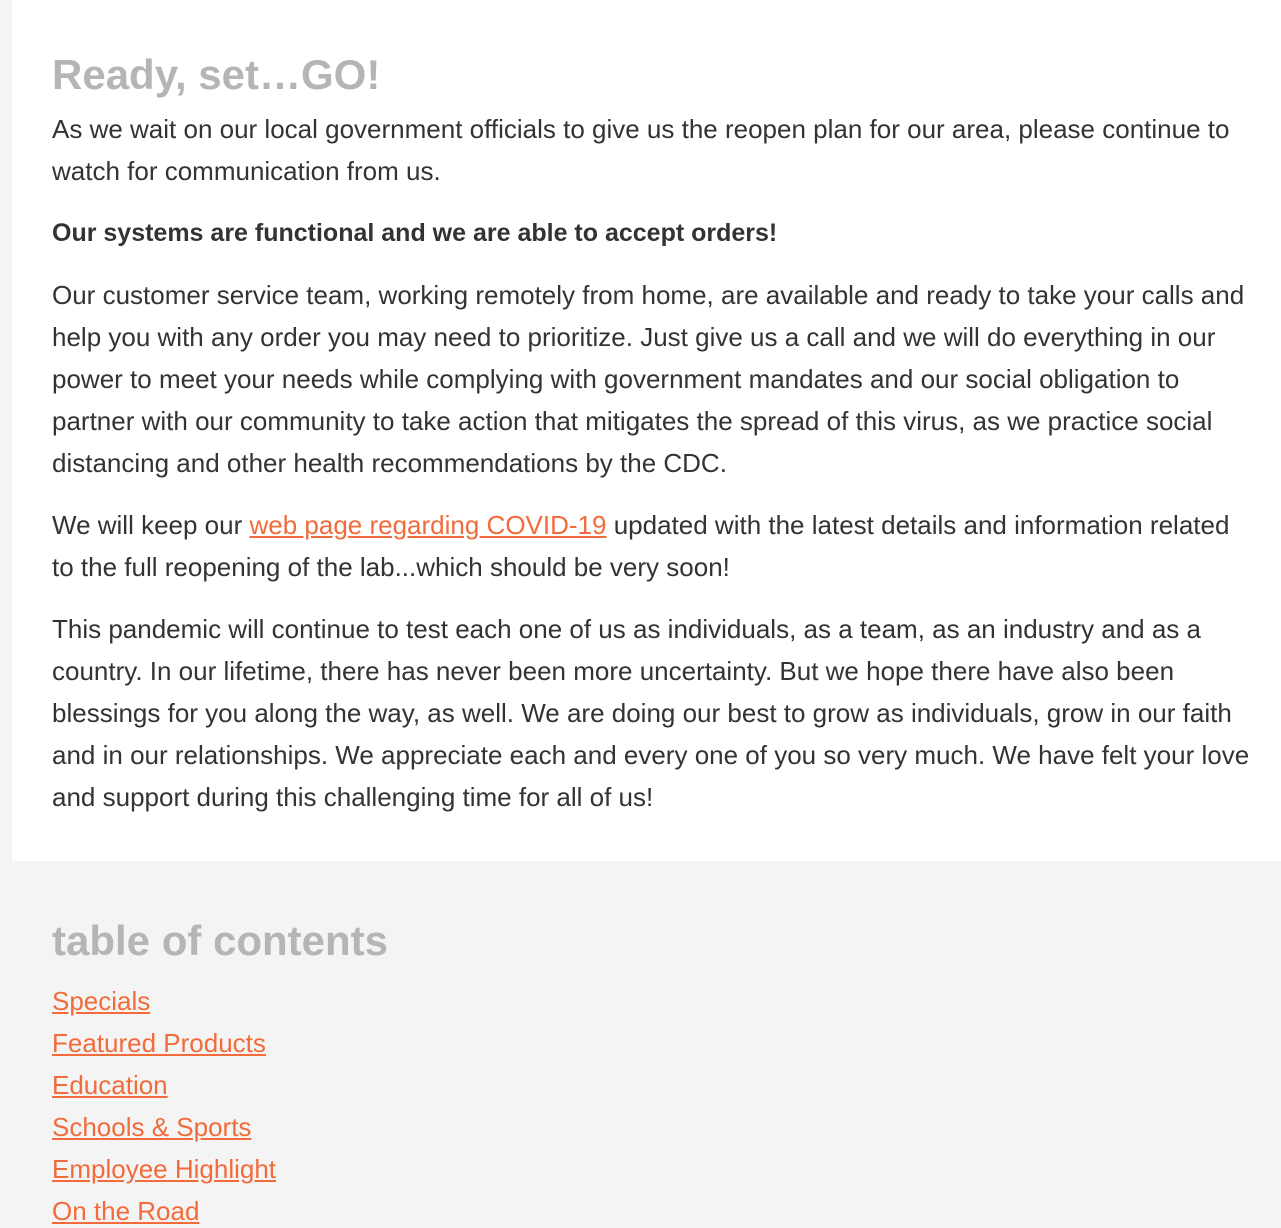  What do you see at coordinates (159, 1043) in the screenshot?
I see `toc-link-featured-products: Featured Products` at bounding box center [159, 1043].